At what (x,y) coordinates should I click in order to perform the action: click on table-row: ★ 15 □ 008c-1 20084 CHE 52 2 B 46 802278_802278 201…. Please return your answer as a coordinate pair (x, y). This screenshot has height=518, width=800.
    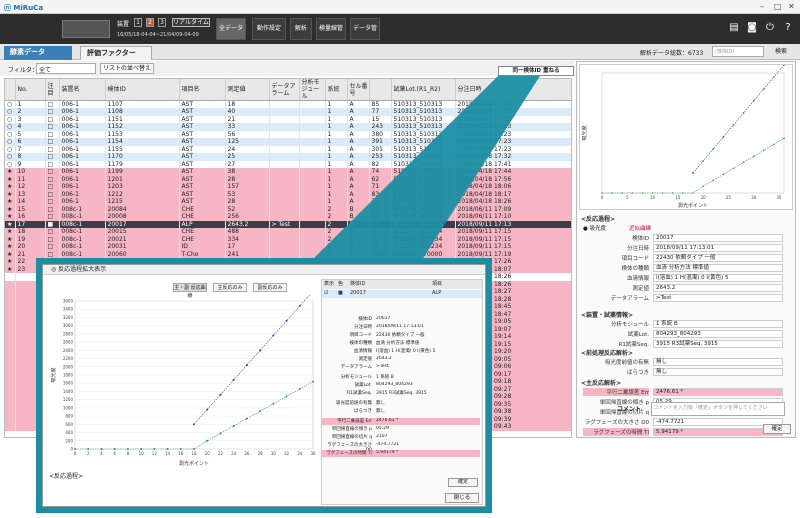
    Looking at the image, I should click on (288, 209).